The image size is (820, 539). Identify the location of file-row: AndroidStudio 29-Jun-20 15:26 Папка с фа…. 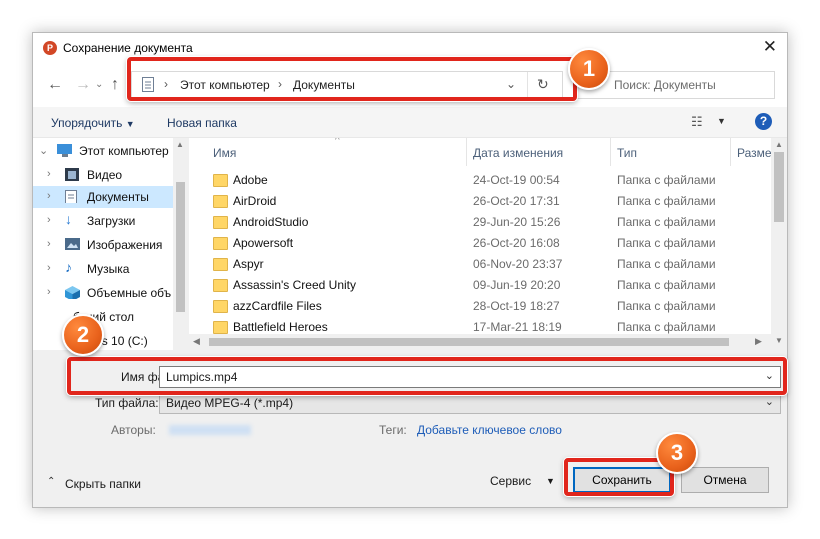
(480, 222).